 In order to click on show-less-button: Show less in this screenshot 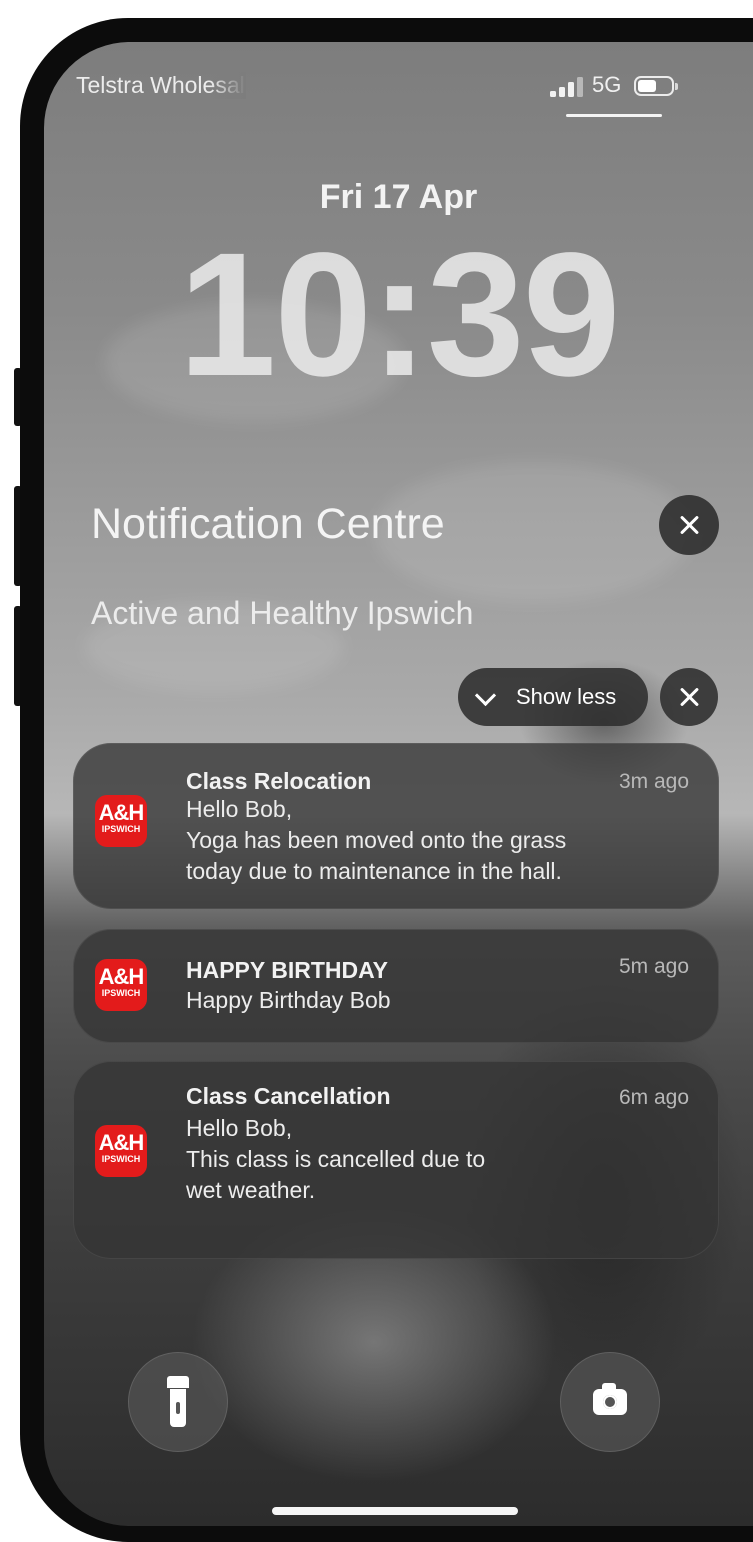, I will do `click(553, 697)`.